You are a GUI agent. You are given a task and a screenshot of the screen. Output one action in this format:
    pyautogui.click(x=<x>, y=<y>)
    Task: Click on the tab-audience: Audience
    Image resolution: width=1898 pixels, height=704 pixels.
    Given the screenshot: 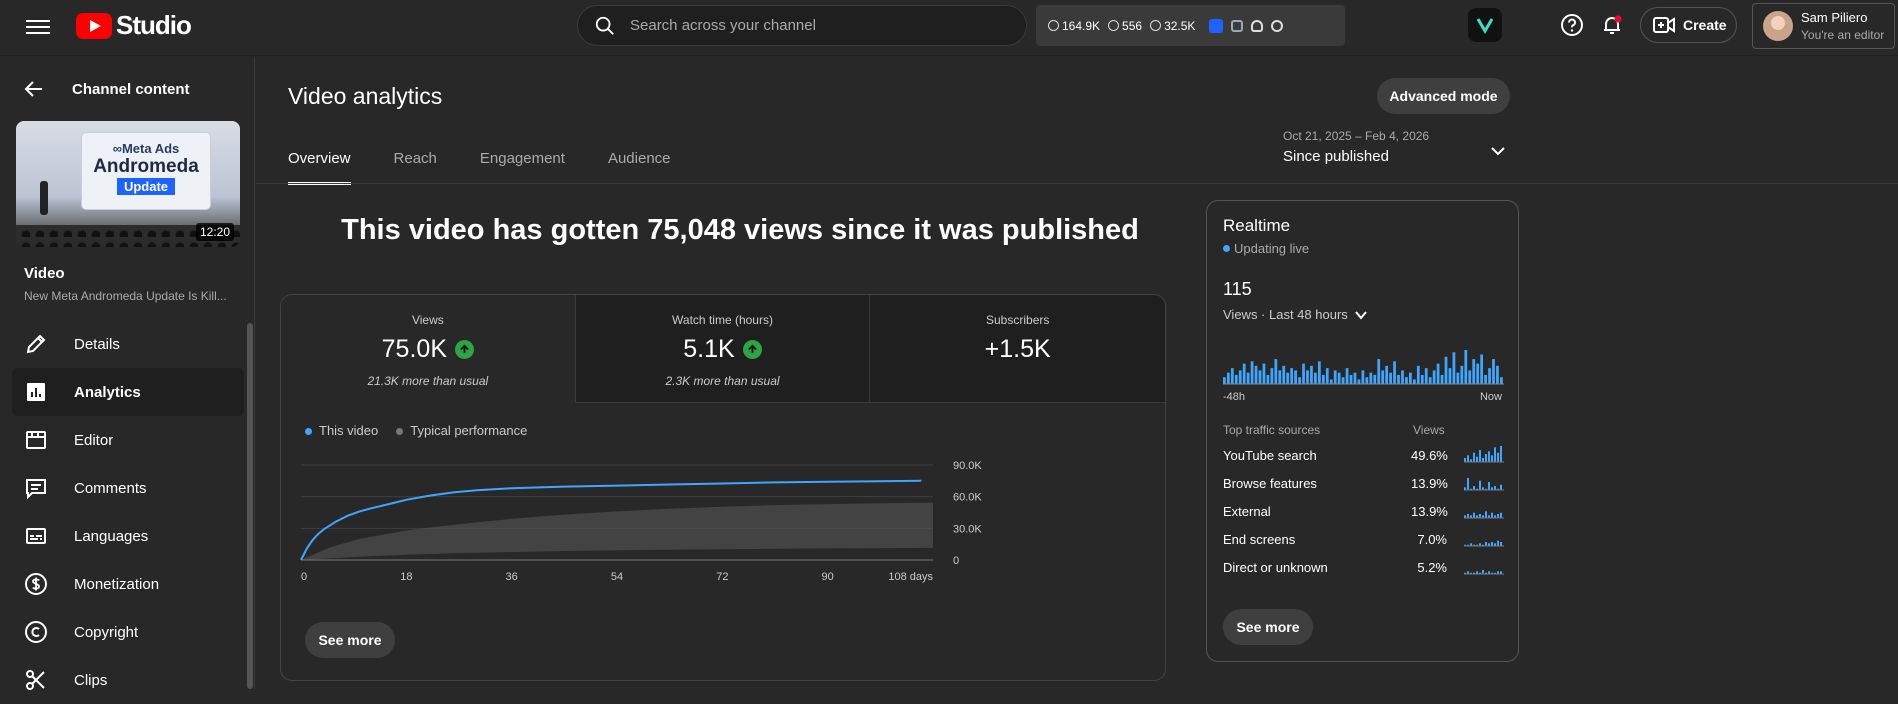 What is the action you would take?
    pyautogui.click(x=639, y=167)
    